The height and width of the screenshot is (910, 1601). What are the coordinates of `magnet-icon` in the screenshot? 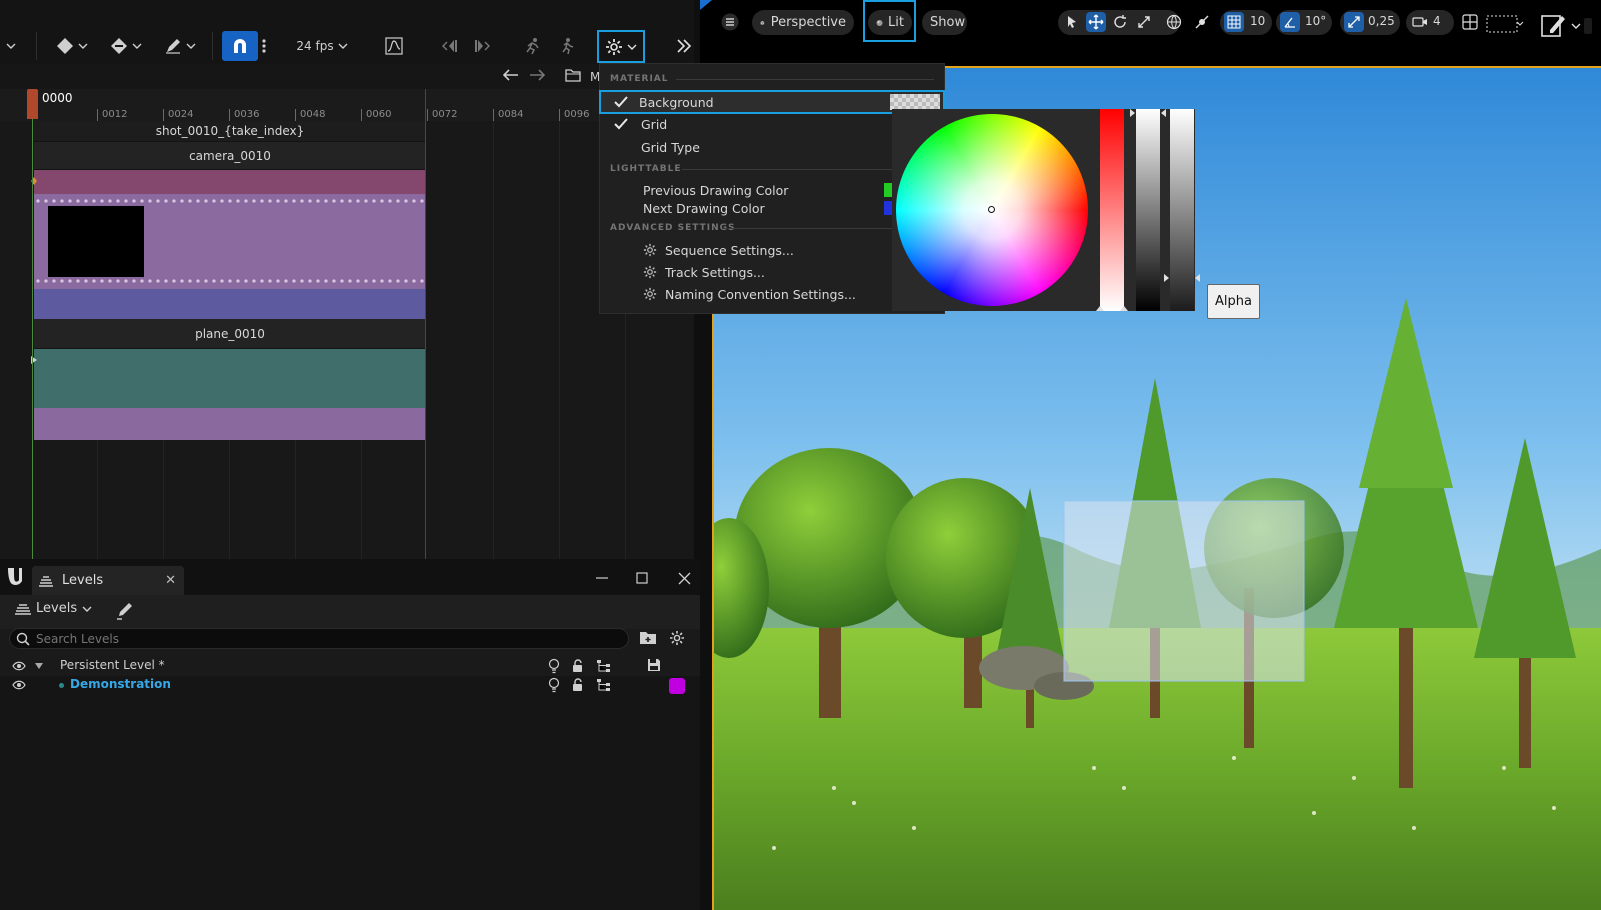 It's located at (240, 46).